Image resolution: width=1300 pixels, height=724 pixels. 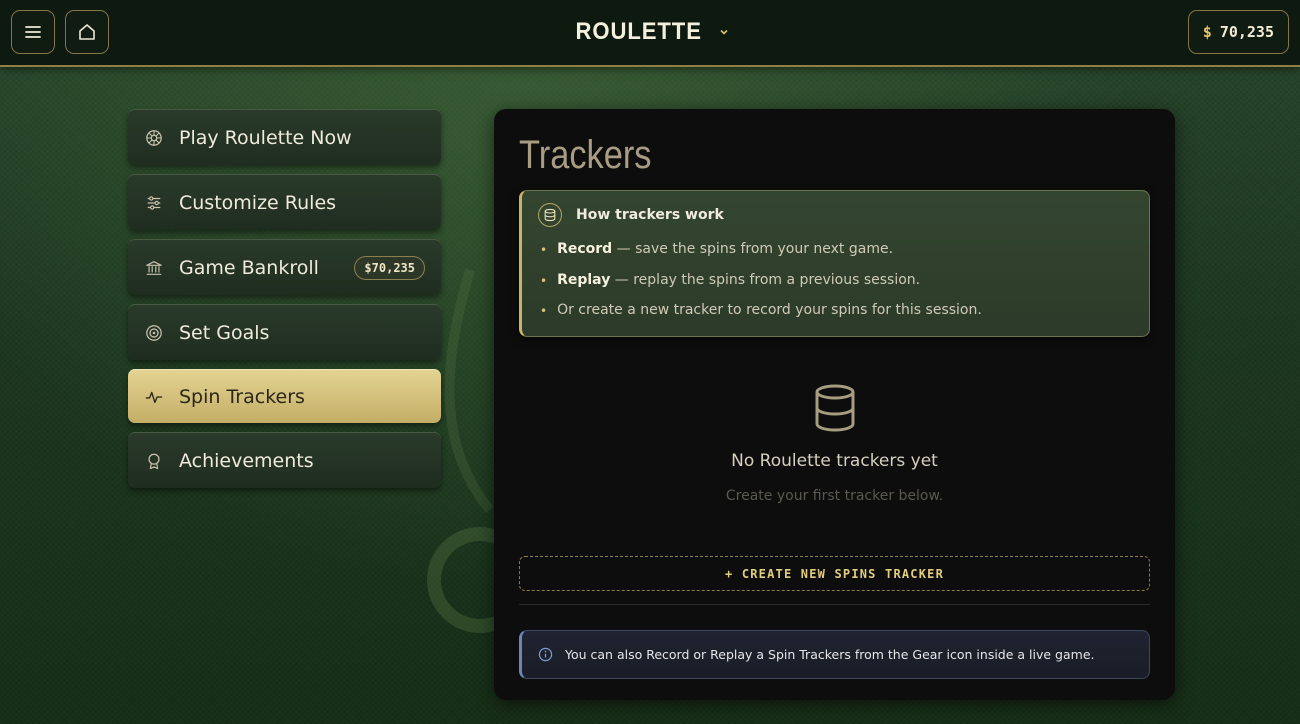 What do you see at coordinates (154, 332) in the screenshot?
I see `target-icon` at bounding box center [154, 332].